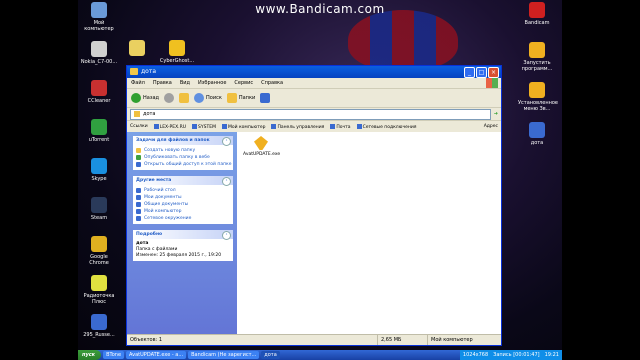 The height and width of the screenshot is (360, 640). I want to click on desktop-icon: Google Chrome, so click(99, 251).